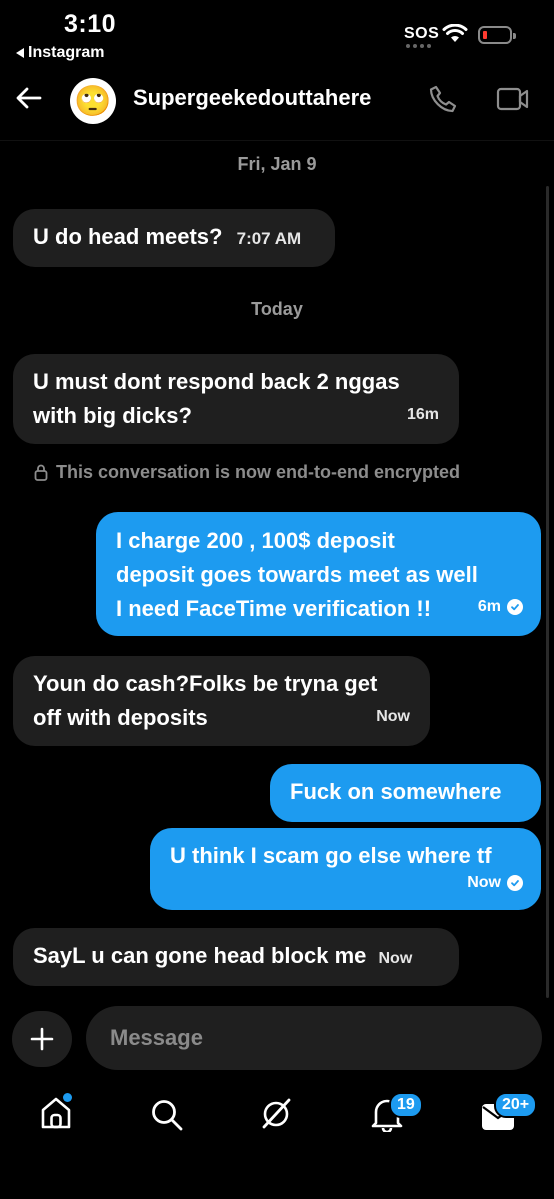  I want to click on add-attachment-button, so click(42, 1039).